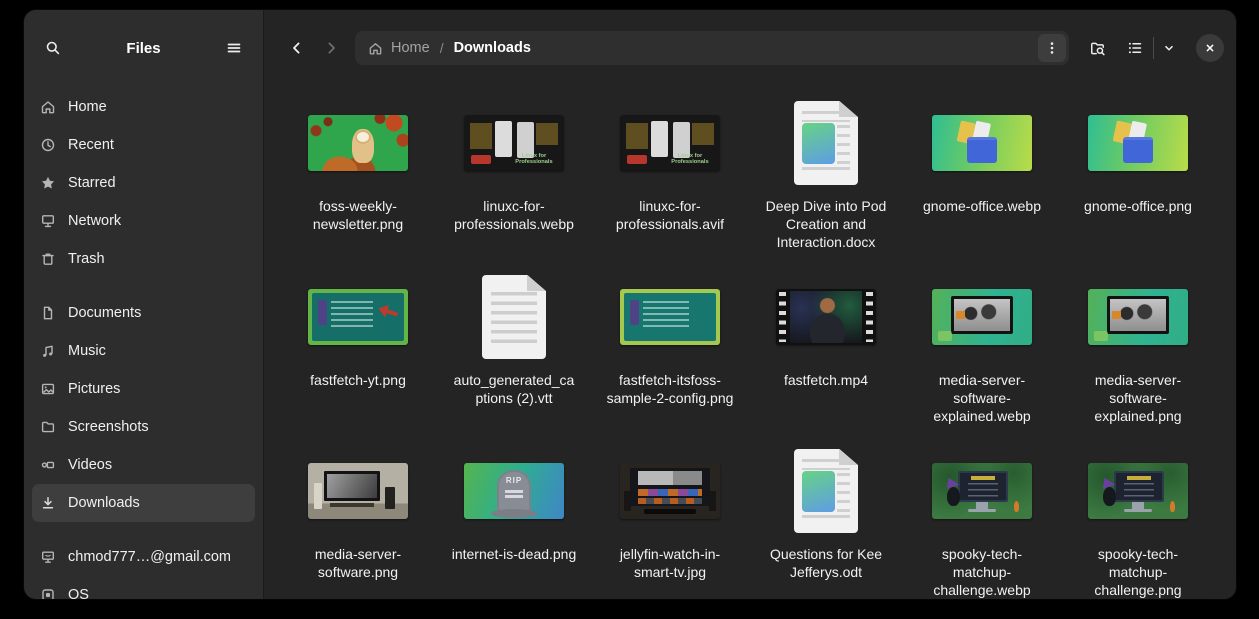 The height and width of the screenshot is (619, 1259). Describe the element at coordinates (143, 503) in the screenshot. I see `sidebar-item-downloads: Downloads` at that location.